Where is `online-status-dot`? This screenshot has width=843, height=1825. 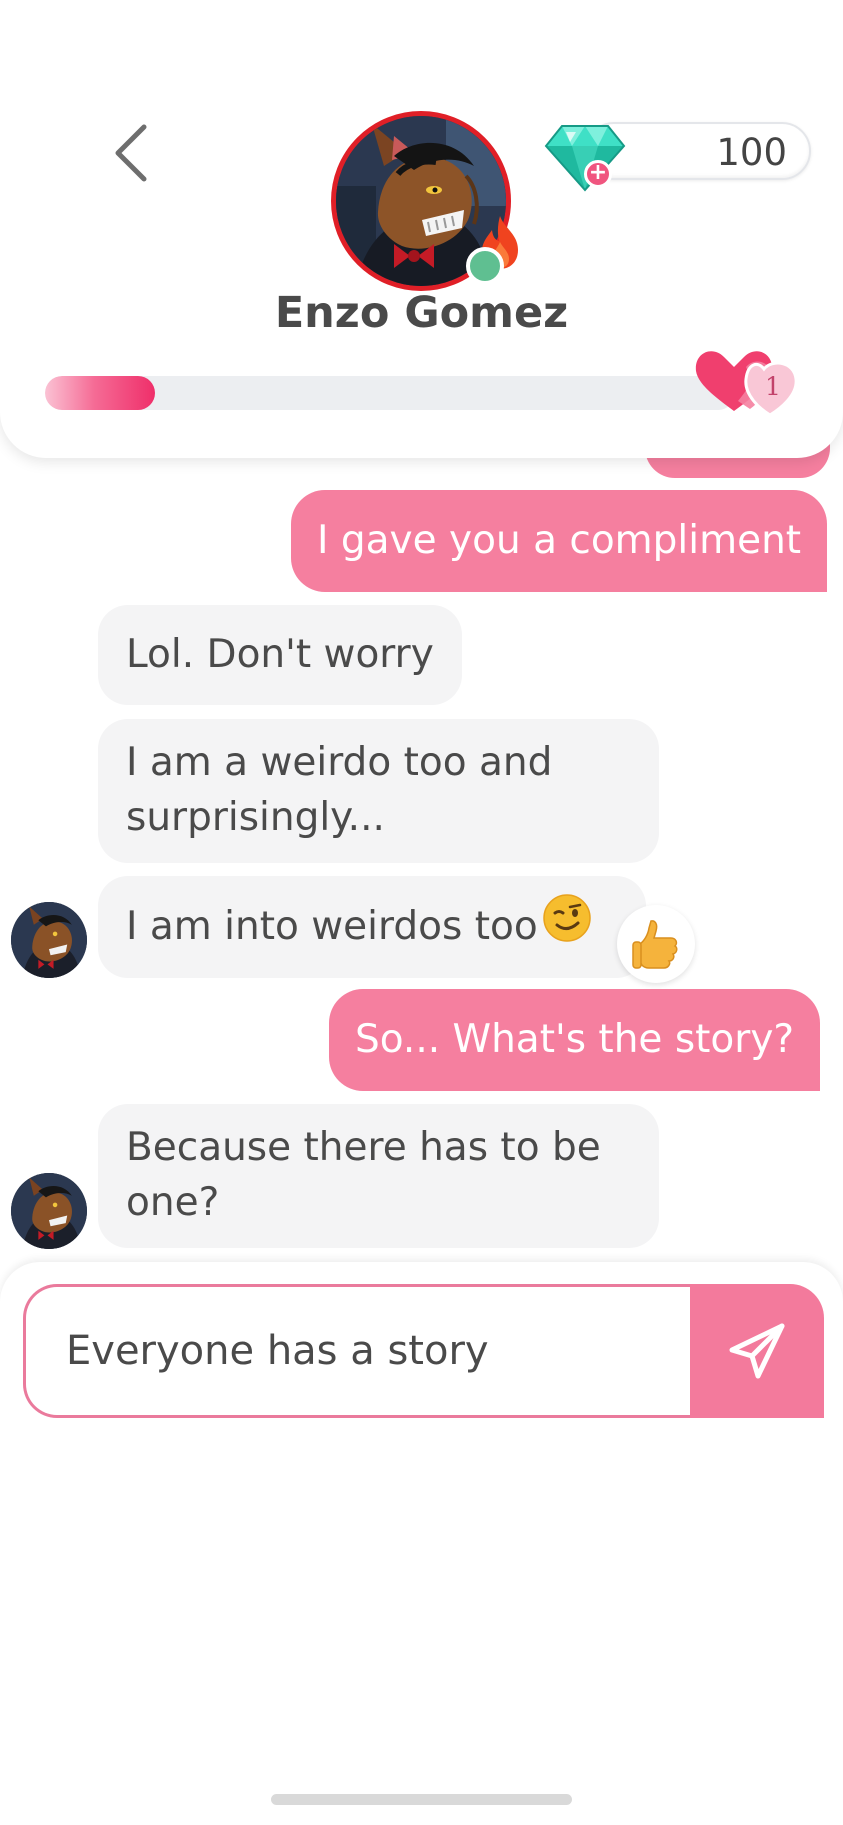 online-status-dot is located at coordinates (485, 266).